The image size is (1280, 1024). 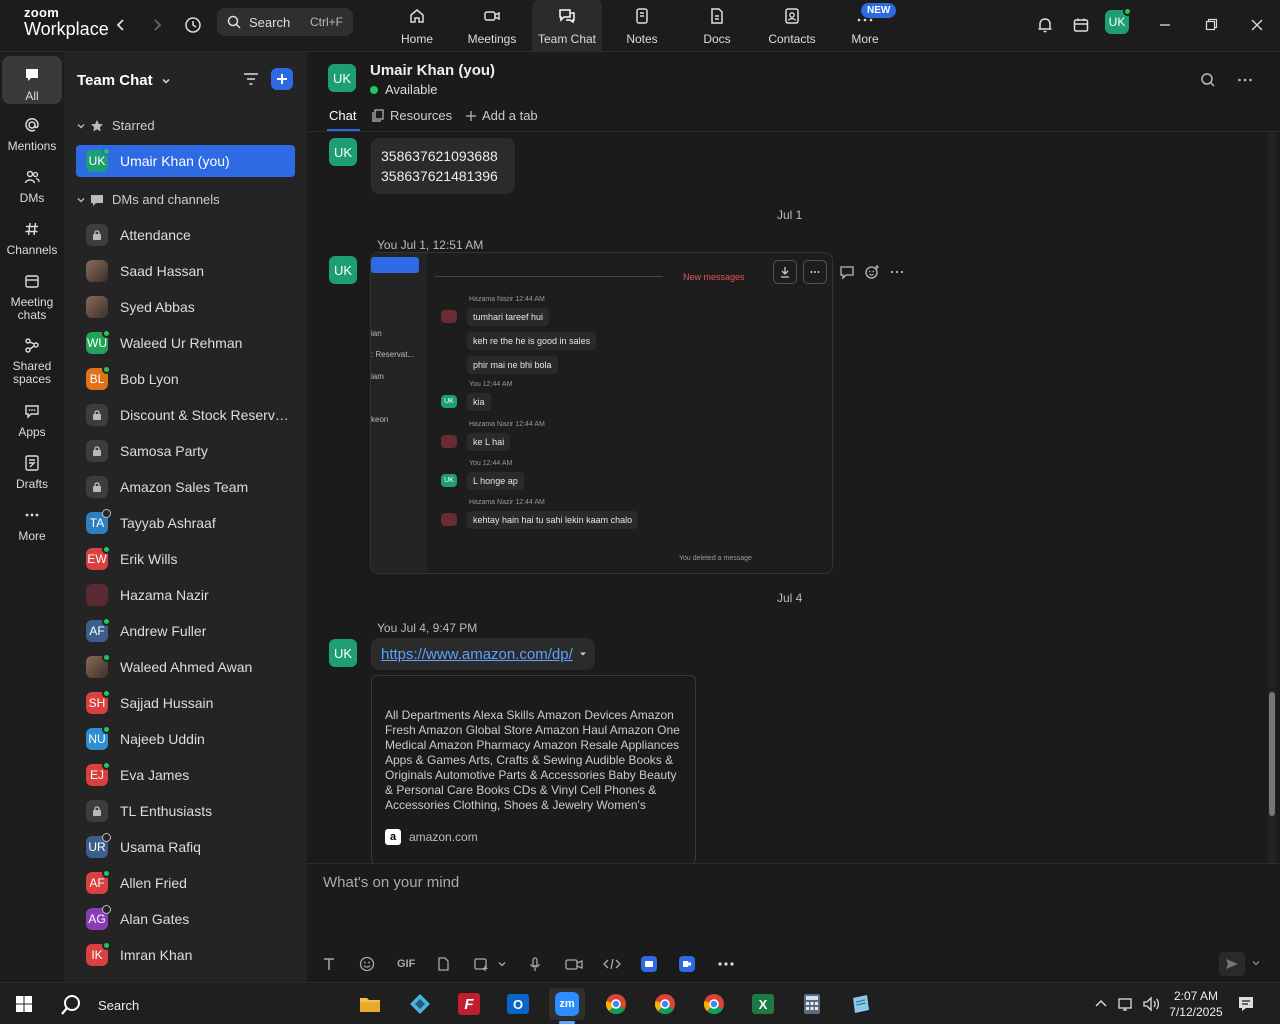 What do you see at coordinates (185, 271) in the screenshot?
I see `sidebar-item: Saad Hassan` at bounding box center [185, 271].